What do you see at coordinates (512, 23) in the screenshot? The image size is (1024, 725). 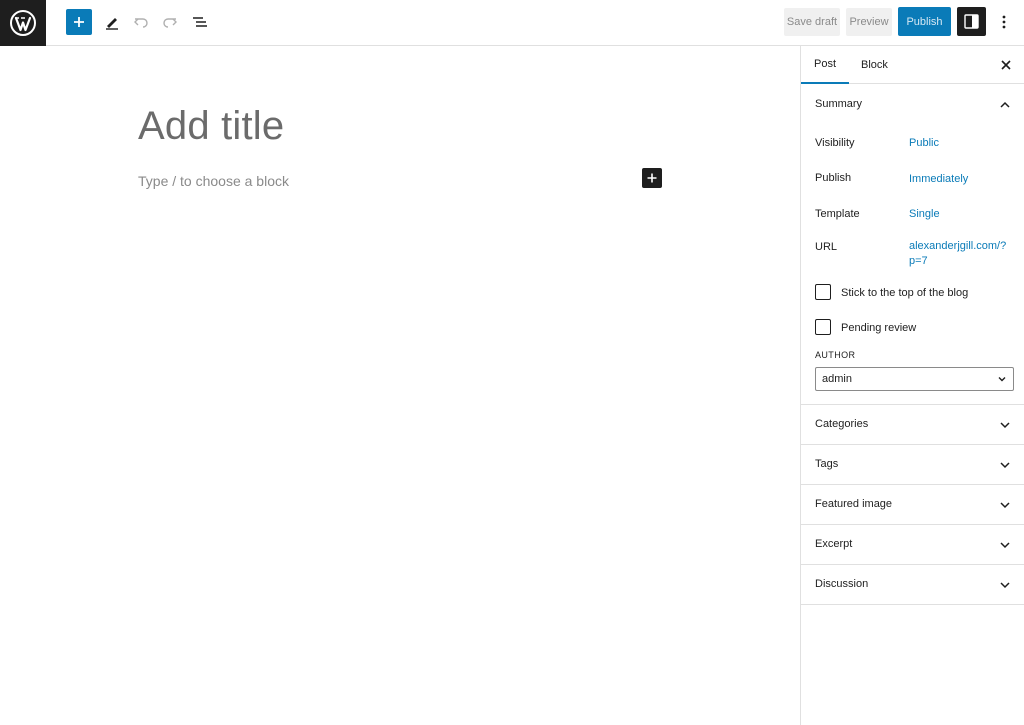 I see `editor-header: Save draft Preview Publish` at bounding box center [512, 23].